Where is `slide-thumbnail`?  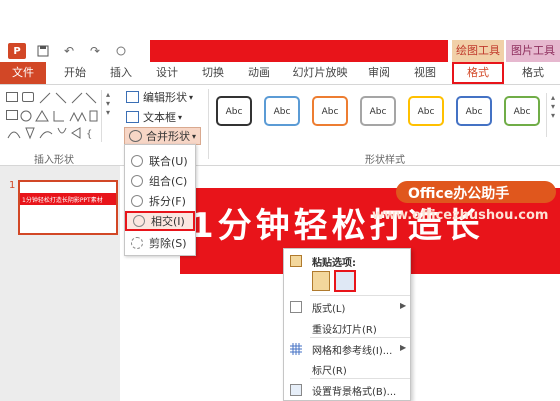
slide-thumbnail is located at coordinates (68, 207).